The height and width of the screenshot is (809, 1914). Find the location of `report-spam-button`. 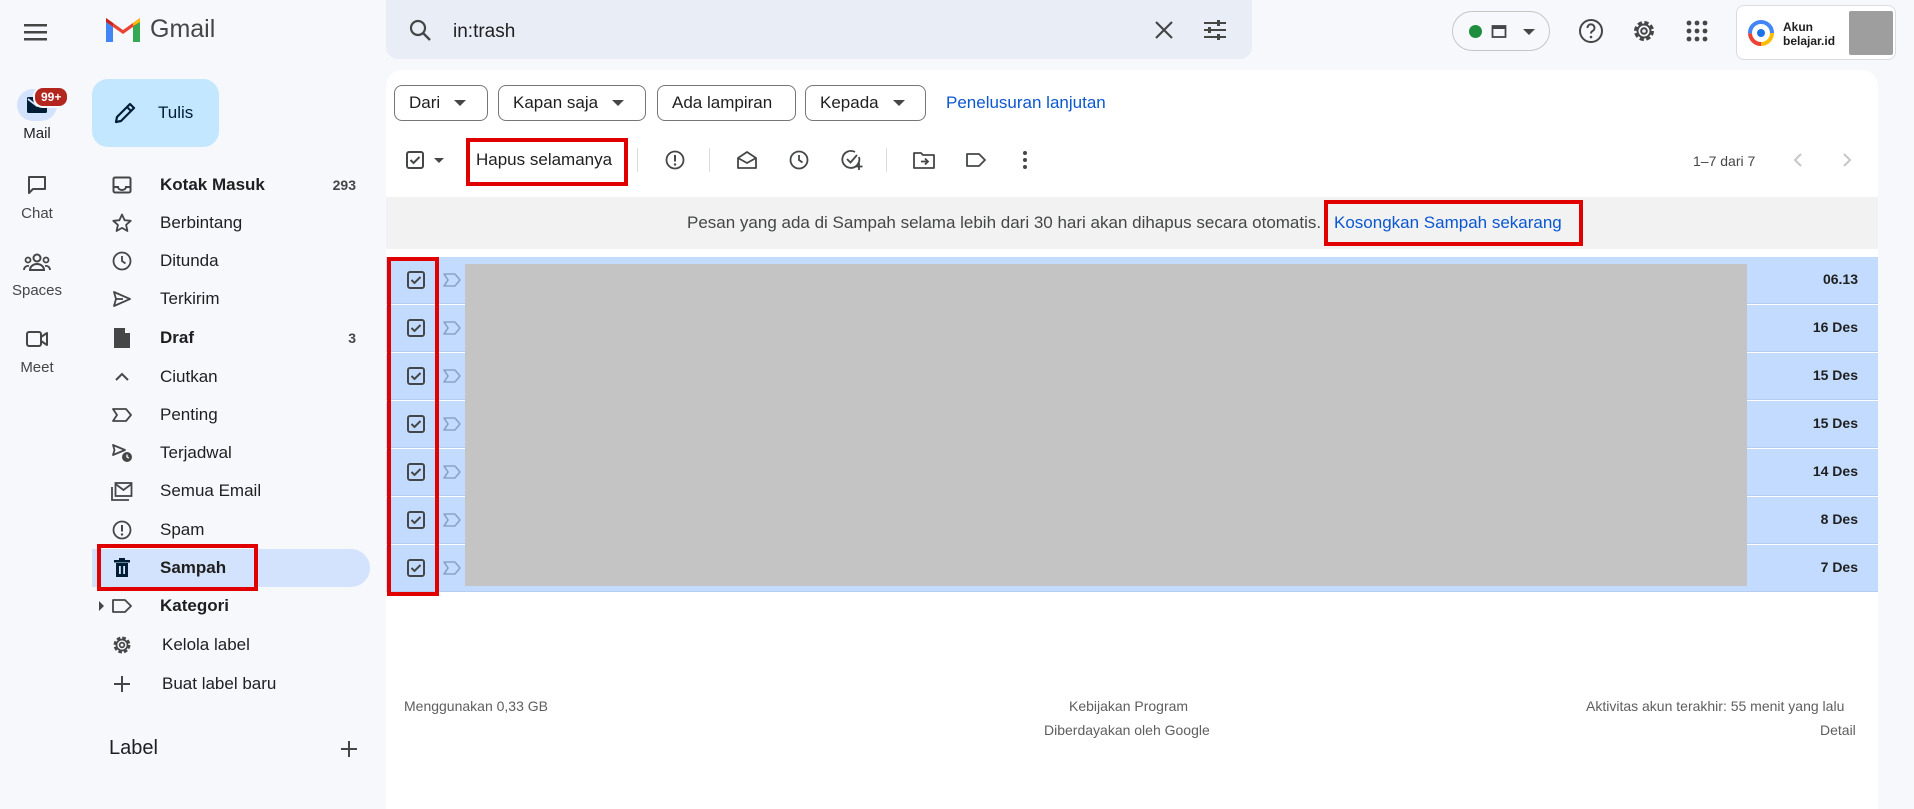

report-spam-button is located at coordinates (675, 160).